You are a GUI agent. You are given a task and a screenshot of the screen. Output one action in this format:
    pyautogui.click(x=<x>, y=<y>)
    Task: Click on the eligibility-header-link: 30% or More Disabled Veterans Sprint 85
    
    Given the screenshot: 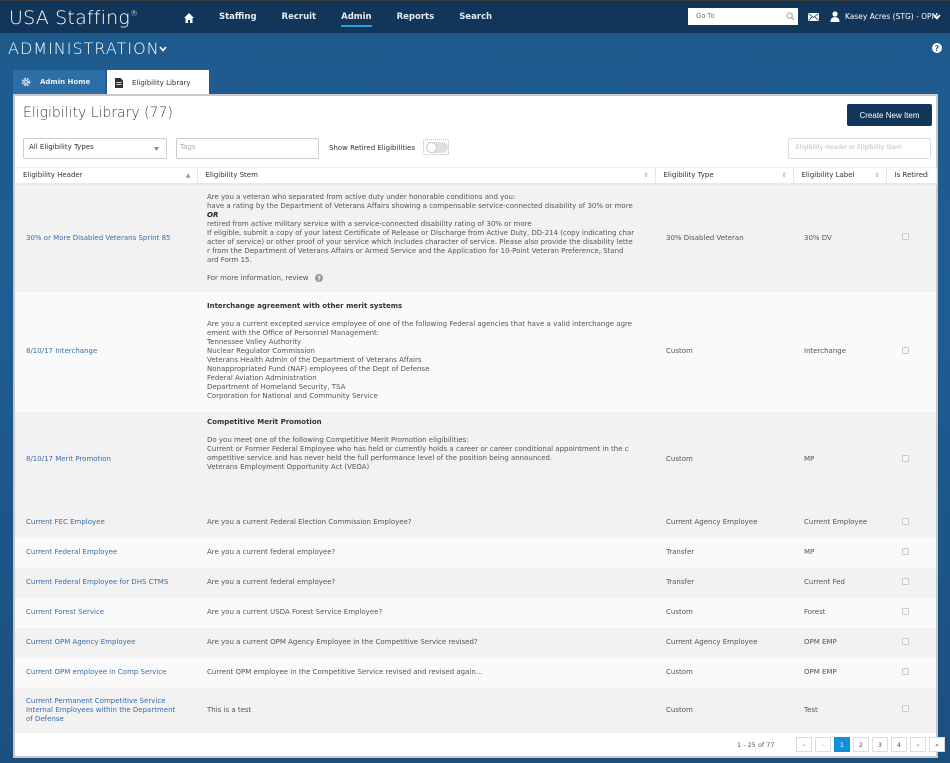 What is the action you would take?
    pyautogui.click(x=106, y=237)
    